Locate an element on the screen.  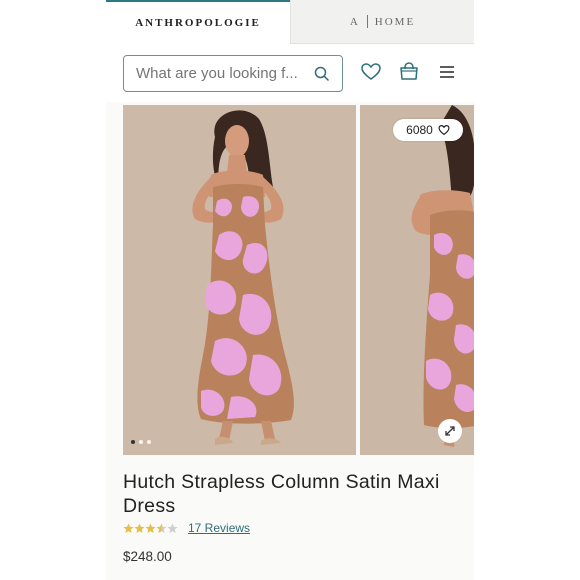
tab-anthropologie-label: ANTHROPOLOGIE is located at coordinates (198, 23).